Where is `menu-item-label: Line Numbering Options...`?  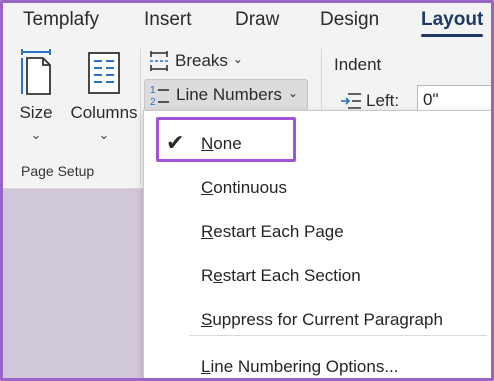
menu-item-label: Line Numbering Options... is located at coordinates (300, 367).